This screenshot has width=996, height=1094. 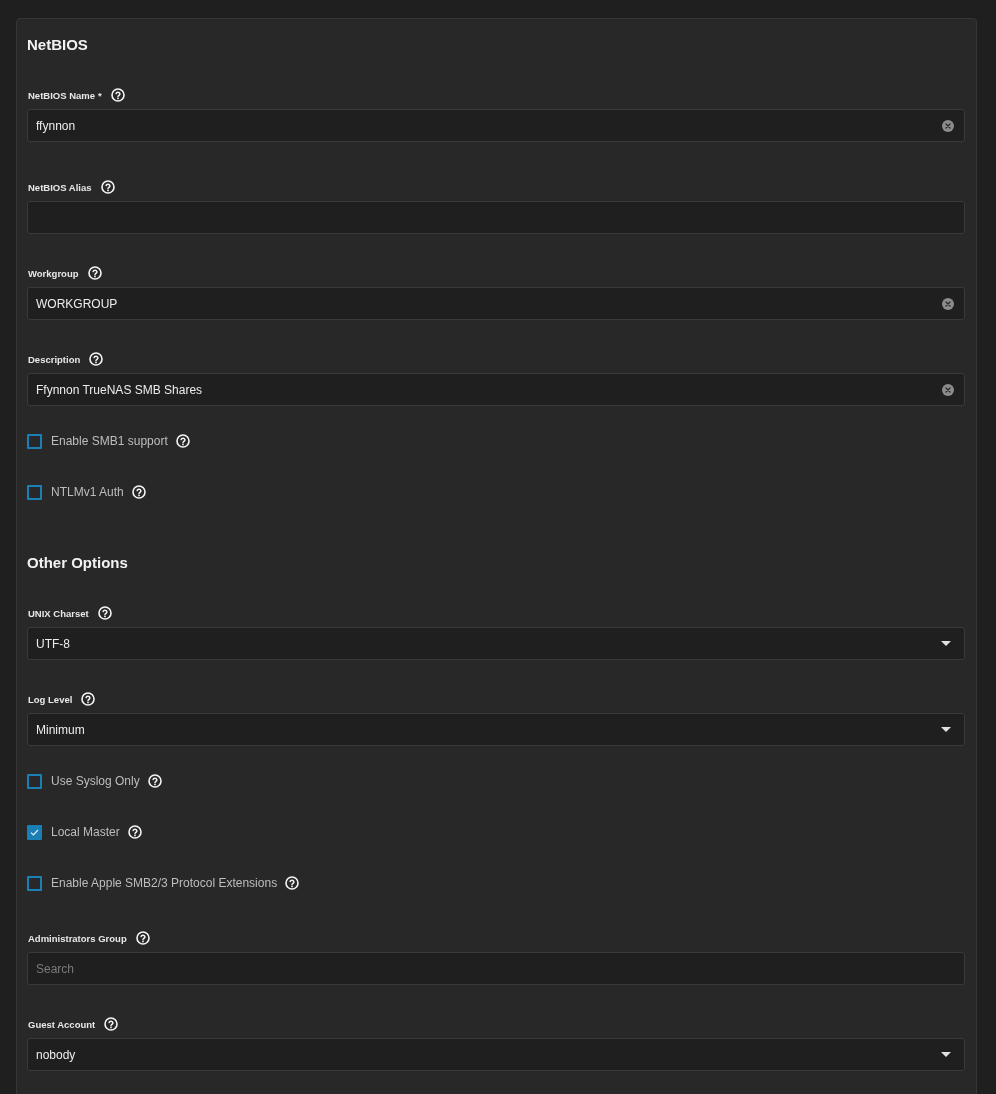 I want to click on checkbox-label: Use Syslog Only, so click(x=95, y=781).